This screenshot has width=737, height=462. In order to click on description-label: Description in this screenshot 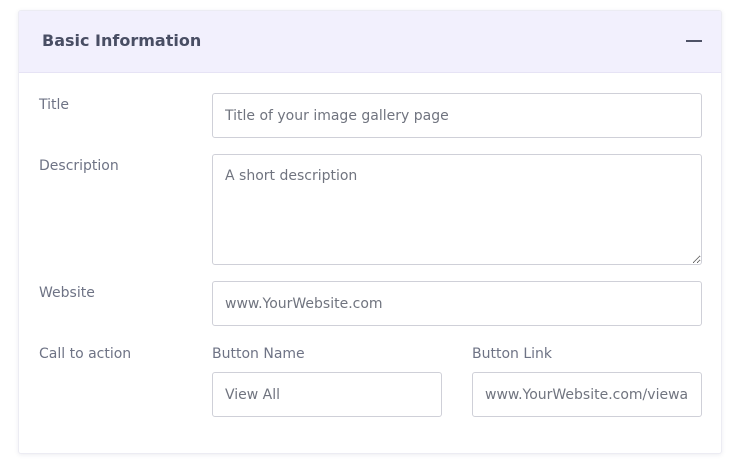, I will do `click(79, 166)`.